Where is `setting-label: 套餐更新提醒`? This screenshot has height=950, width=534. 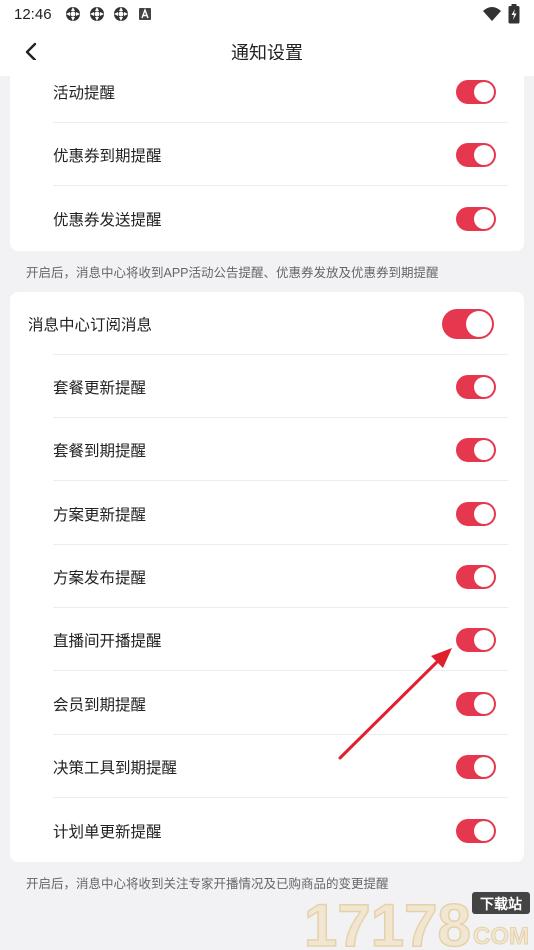 setting-label: 套餐更新提醒 is located at coordinates (100, 388).